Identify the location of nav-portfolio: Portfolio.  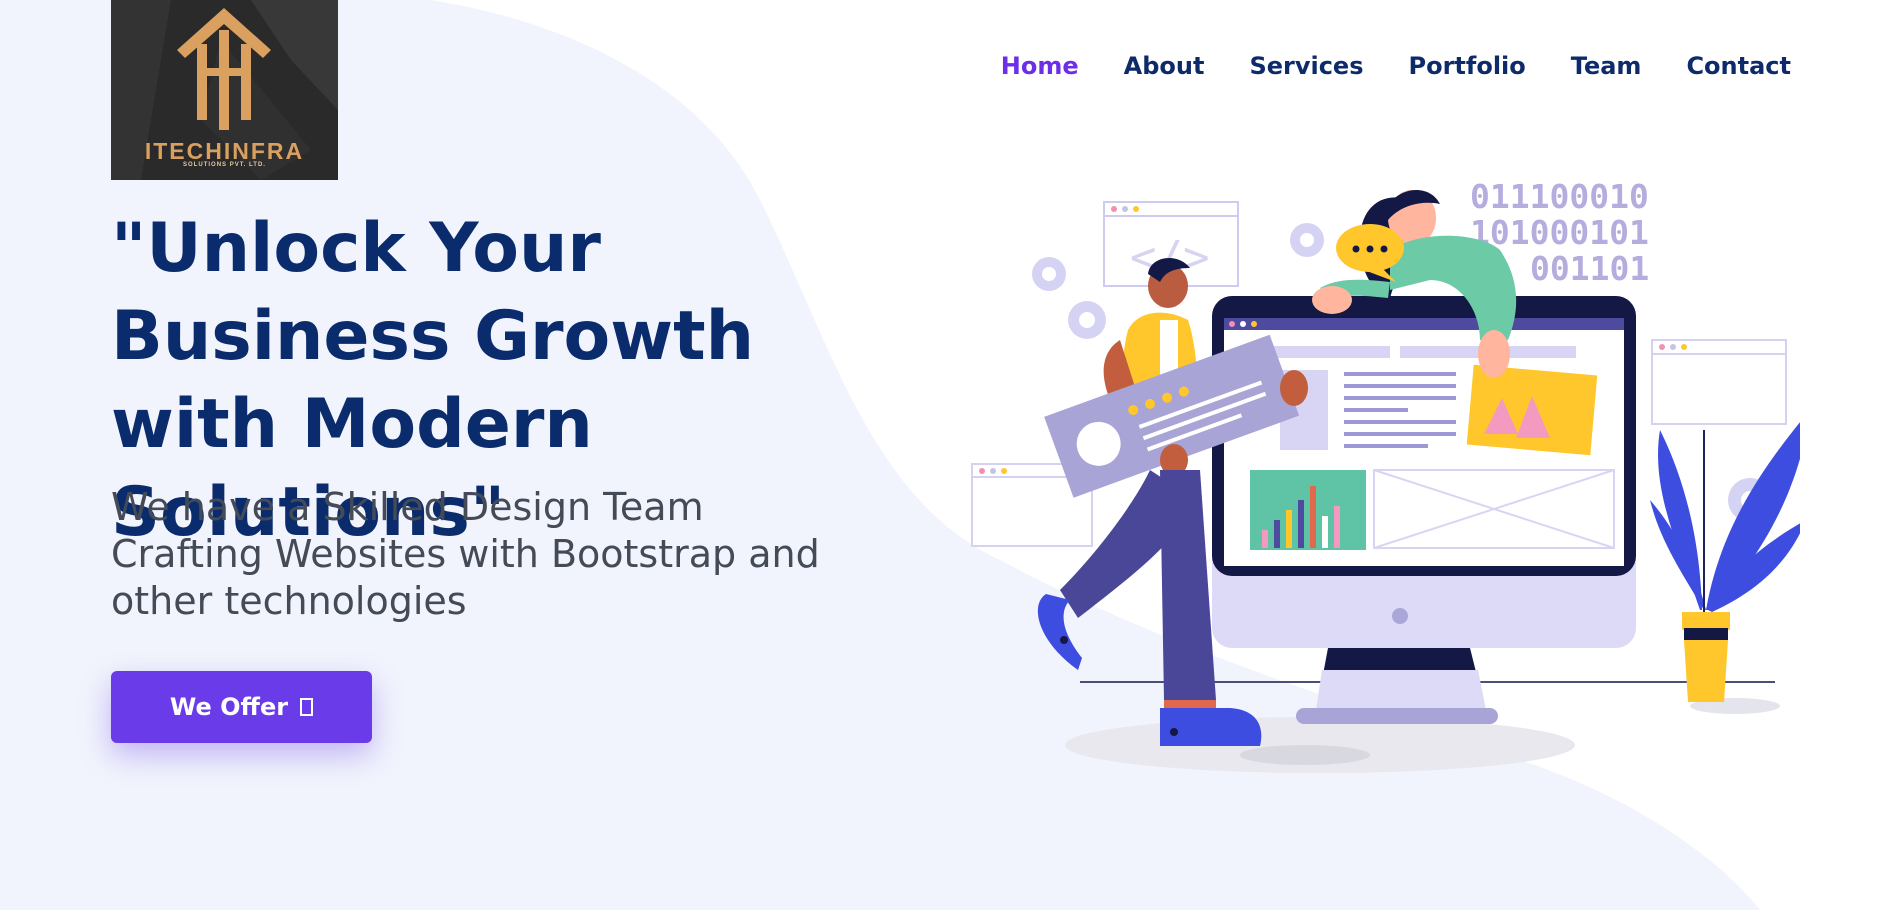
(1467, 66).